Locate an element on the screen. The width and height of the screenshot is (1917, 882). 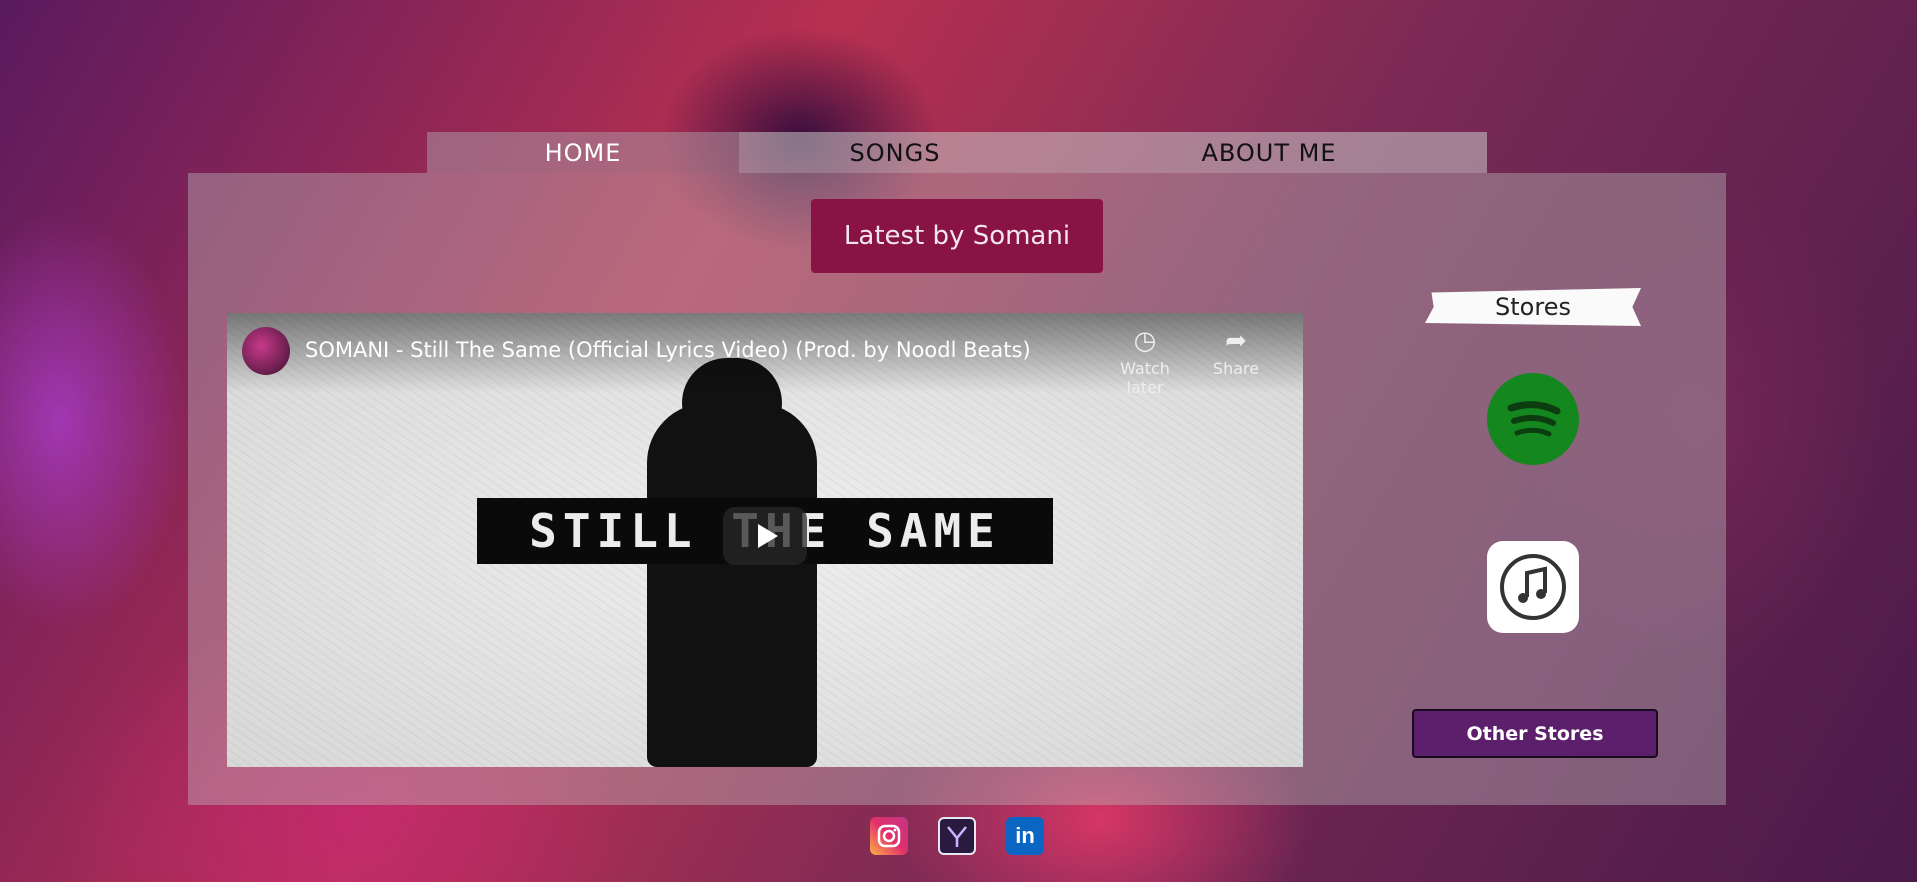
main-nav: HOME SONGS ABOUT ME is located at coordinates (957, 152).